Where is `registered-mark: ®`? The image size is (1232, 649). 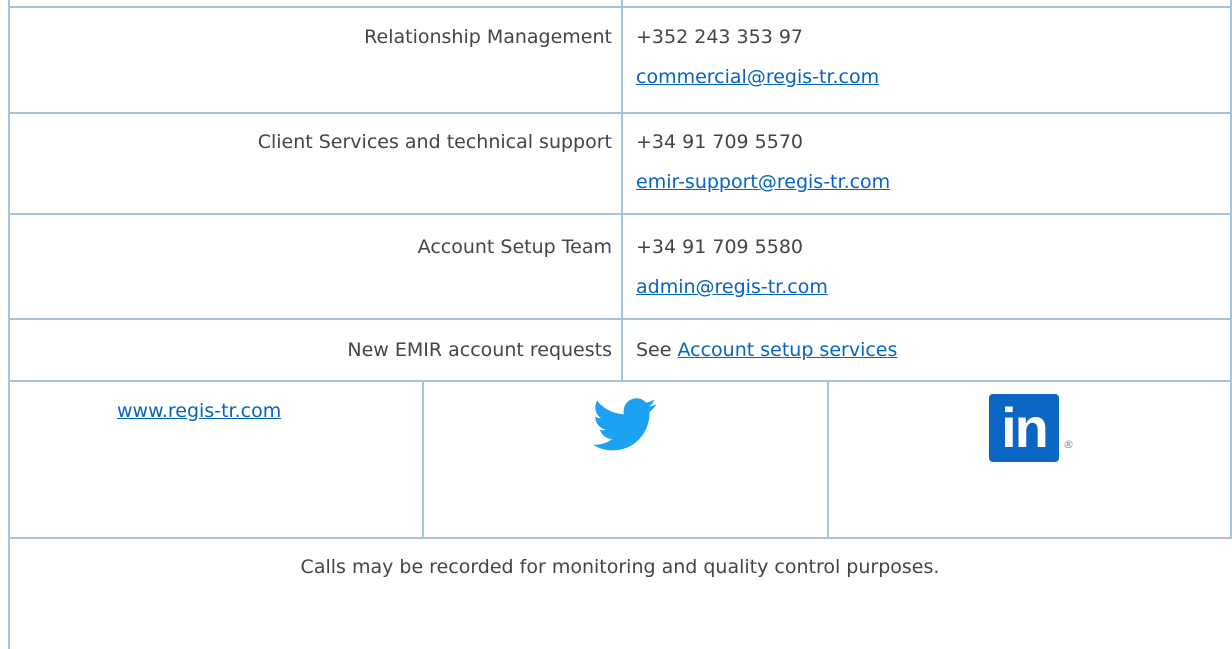
registered-mark: ® is located at coordinates (1068, 444).